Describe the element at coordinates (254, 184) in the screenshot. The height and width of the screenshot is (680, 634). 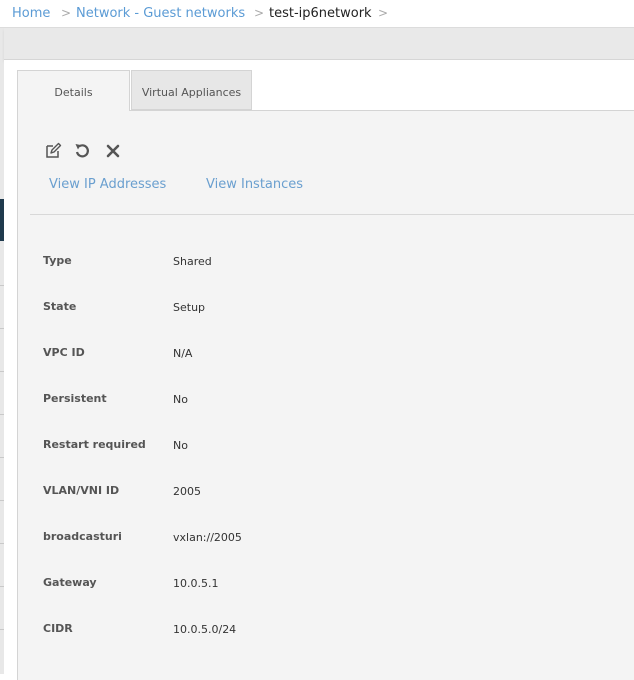
I see `view-instances-link: View Instances` at that location.